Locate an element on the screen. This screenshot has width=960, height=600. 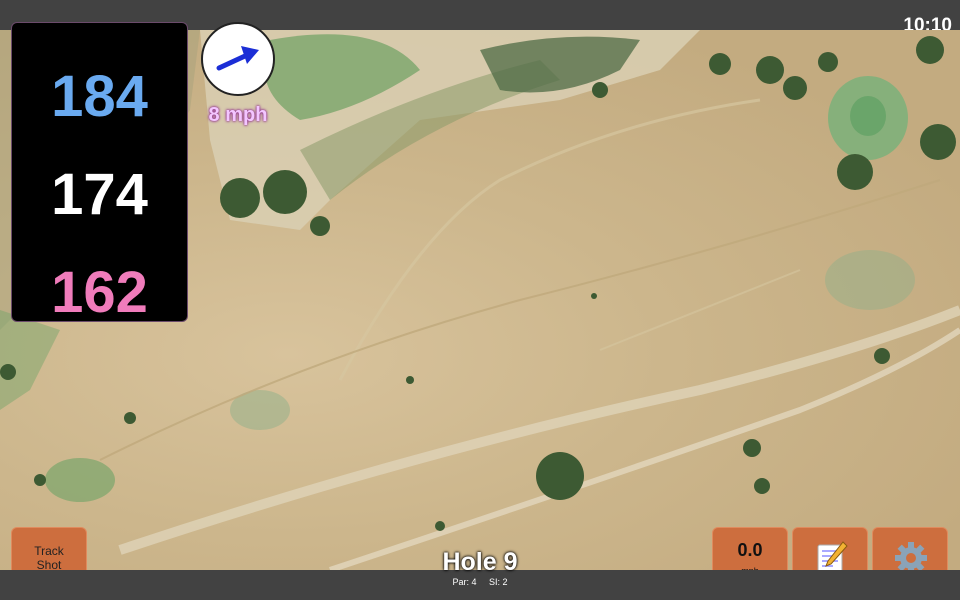
distance-back: 184 is located at coordinates (99, 96).